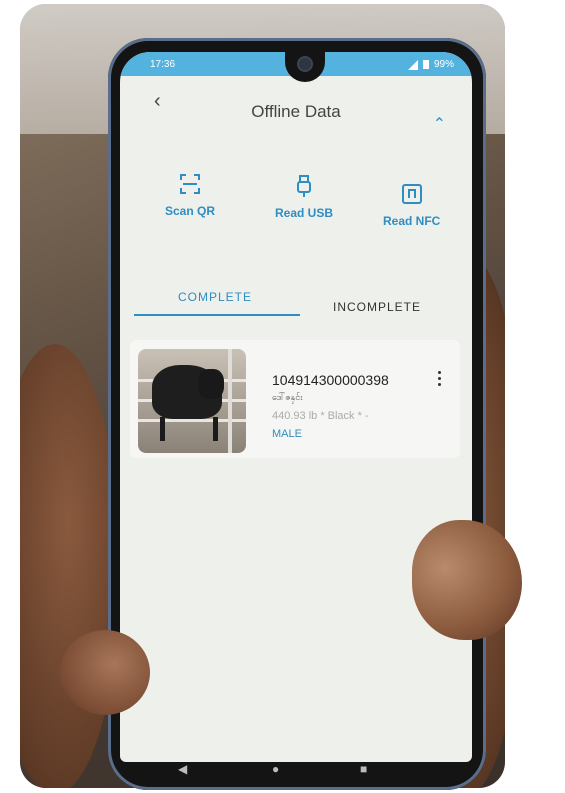 This screenshot has height=793, width=565. I want to click on record-owner: ဒေါ်ဇနှင်း, so click(287, 397).